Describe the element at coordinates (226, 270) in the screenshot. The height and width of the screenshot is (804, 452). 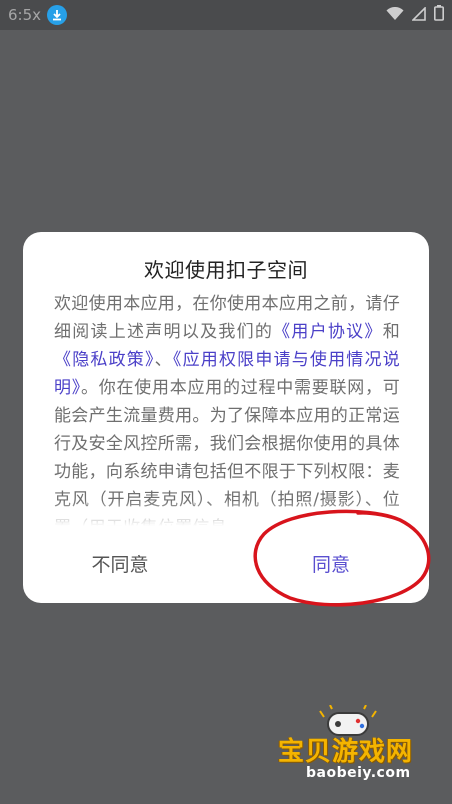
I see `dialog-title: 欢迎使用扣子空间` at that location.